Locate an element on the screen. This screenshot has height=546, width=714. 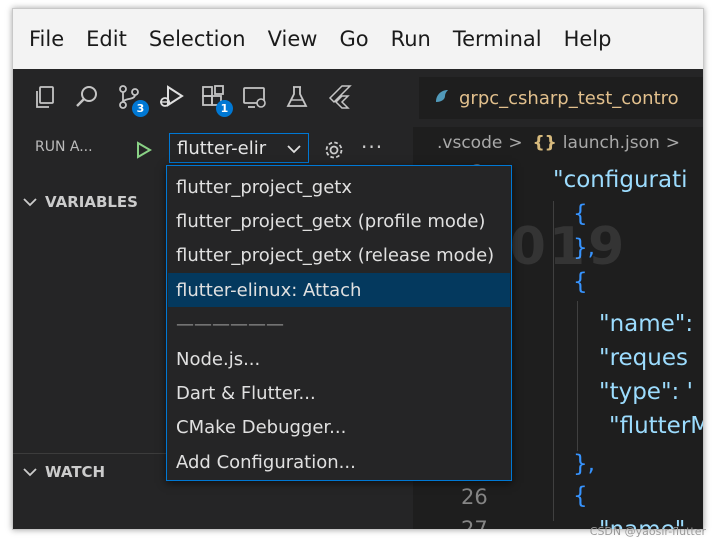
launch-config-select: flutter-elir is located at coordinates (239, 148).